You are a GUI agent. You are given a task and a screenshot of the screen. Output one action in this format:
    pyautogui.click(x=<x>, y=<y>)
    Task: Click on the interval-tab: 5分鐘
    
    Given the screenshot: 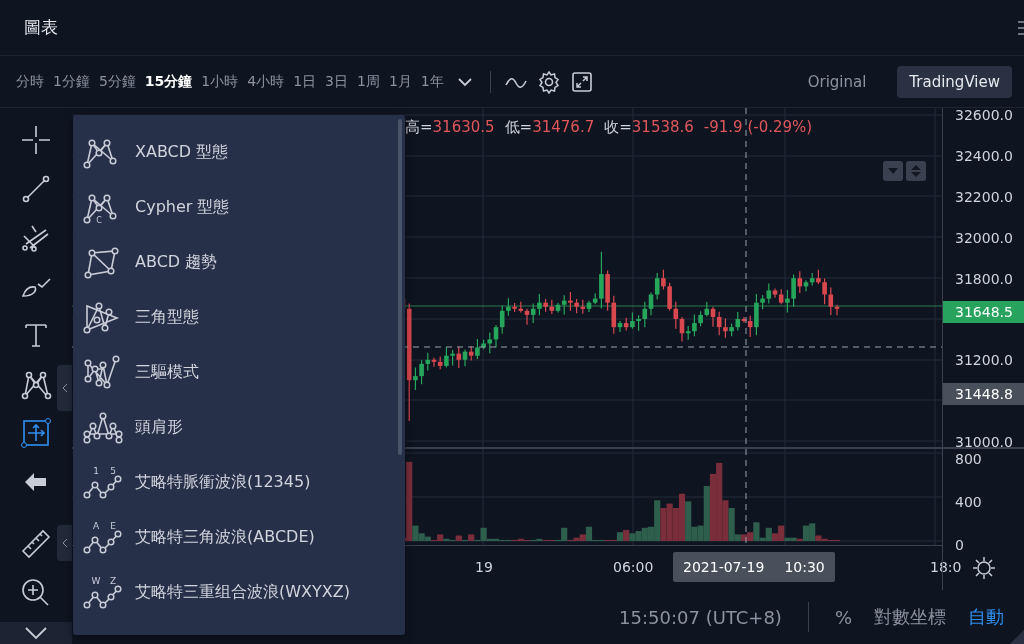 What is the action you would take?
    pyautogui.click(x=117, y=81)
    